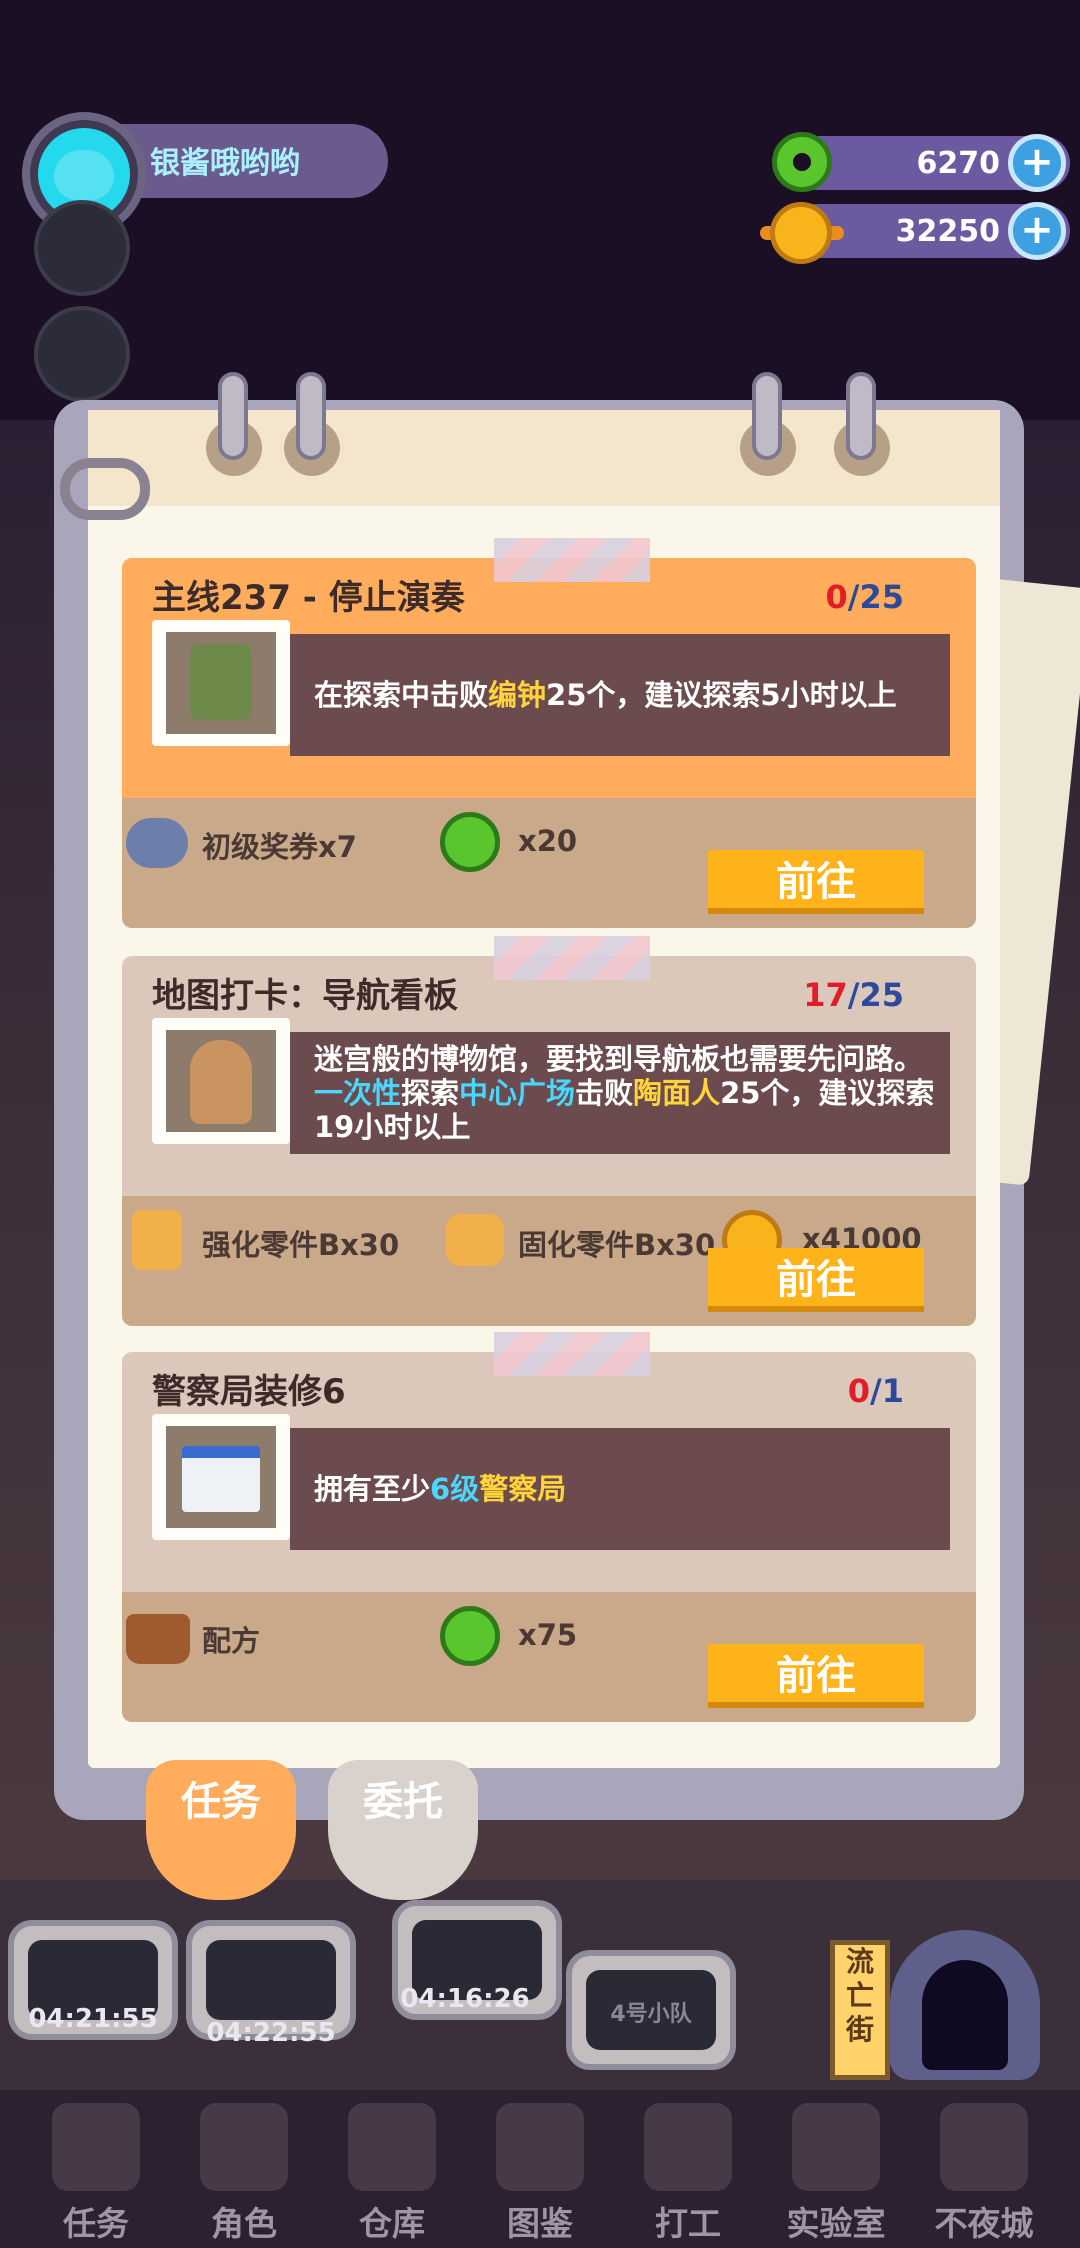  I want to click on task-title: 主线237 - 停止演奏, so click(308, 598).